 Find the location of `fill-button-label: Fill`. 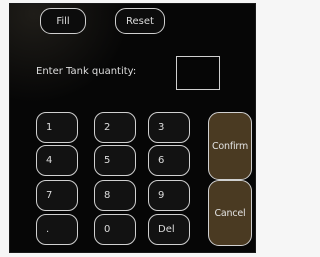

fill-button-label: Fill is located at coordinates (63, 21).